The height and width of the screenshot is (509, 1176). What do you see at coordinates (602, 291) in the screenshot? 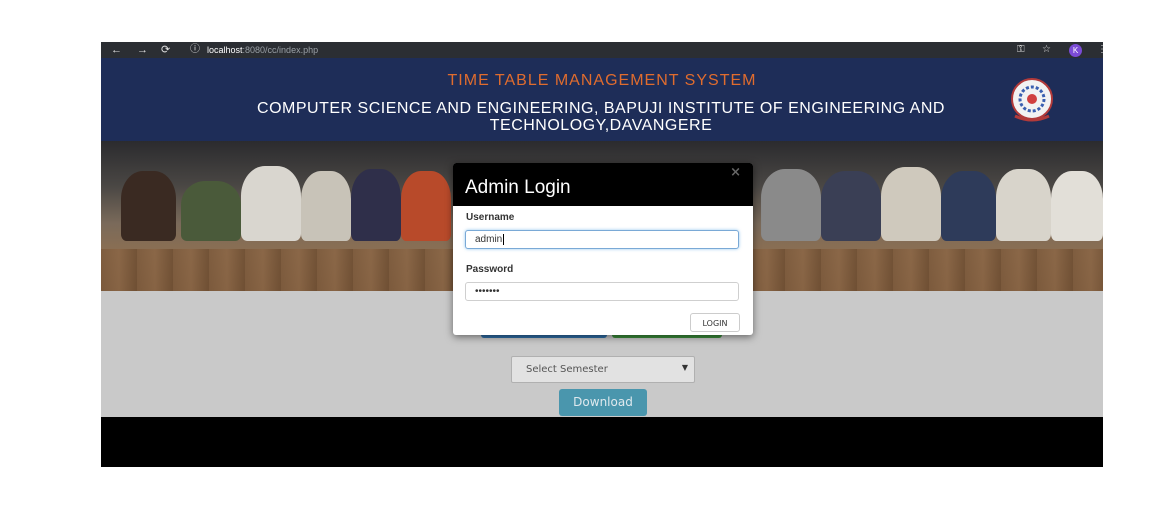
I see `password-field: •••••••` at bounding box center [602, 291].